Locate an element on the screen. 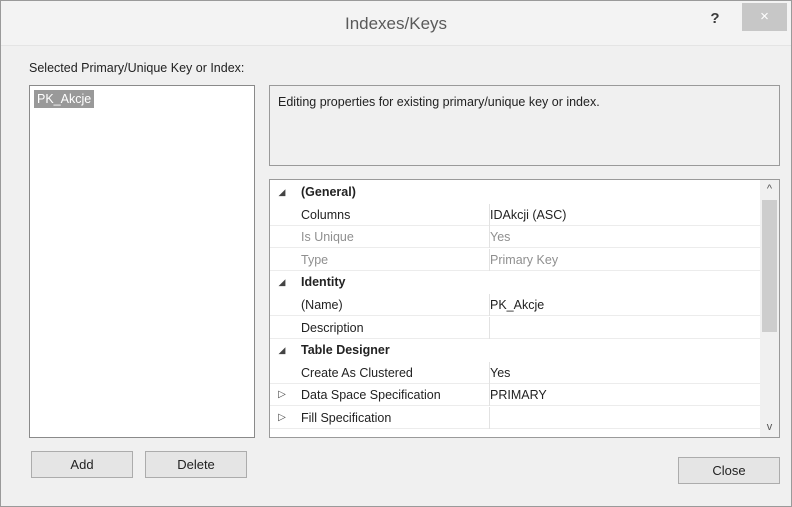 This screenshot has height=507, width=792. vertical-scrollbar: ^ v is located at coordinates (769, 308).